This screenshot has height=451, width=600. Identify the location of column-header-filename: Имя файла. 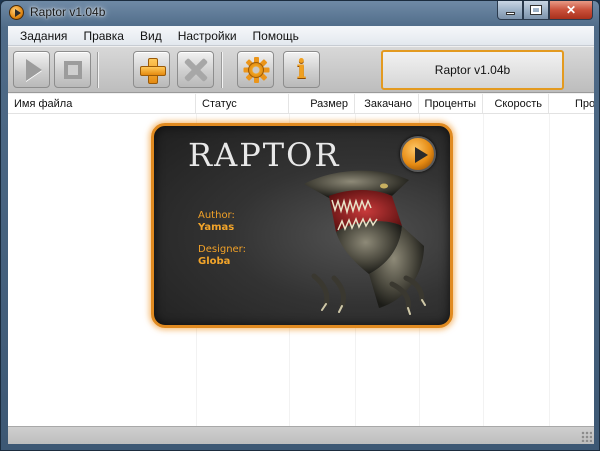
(102, 103).